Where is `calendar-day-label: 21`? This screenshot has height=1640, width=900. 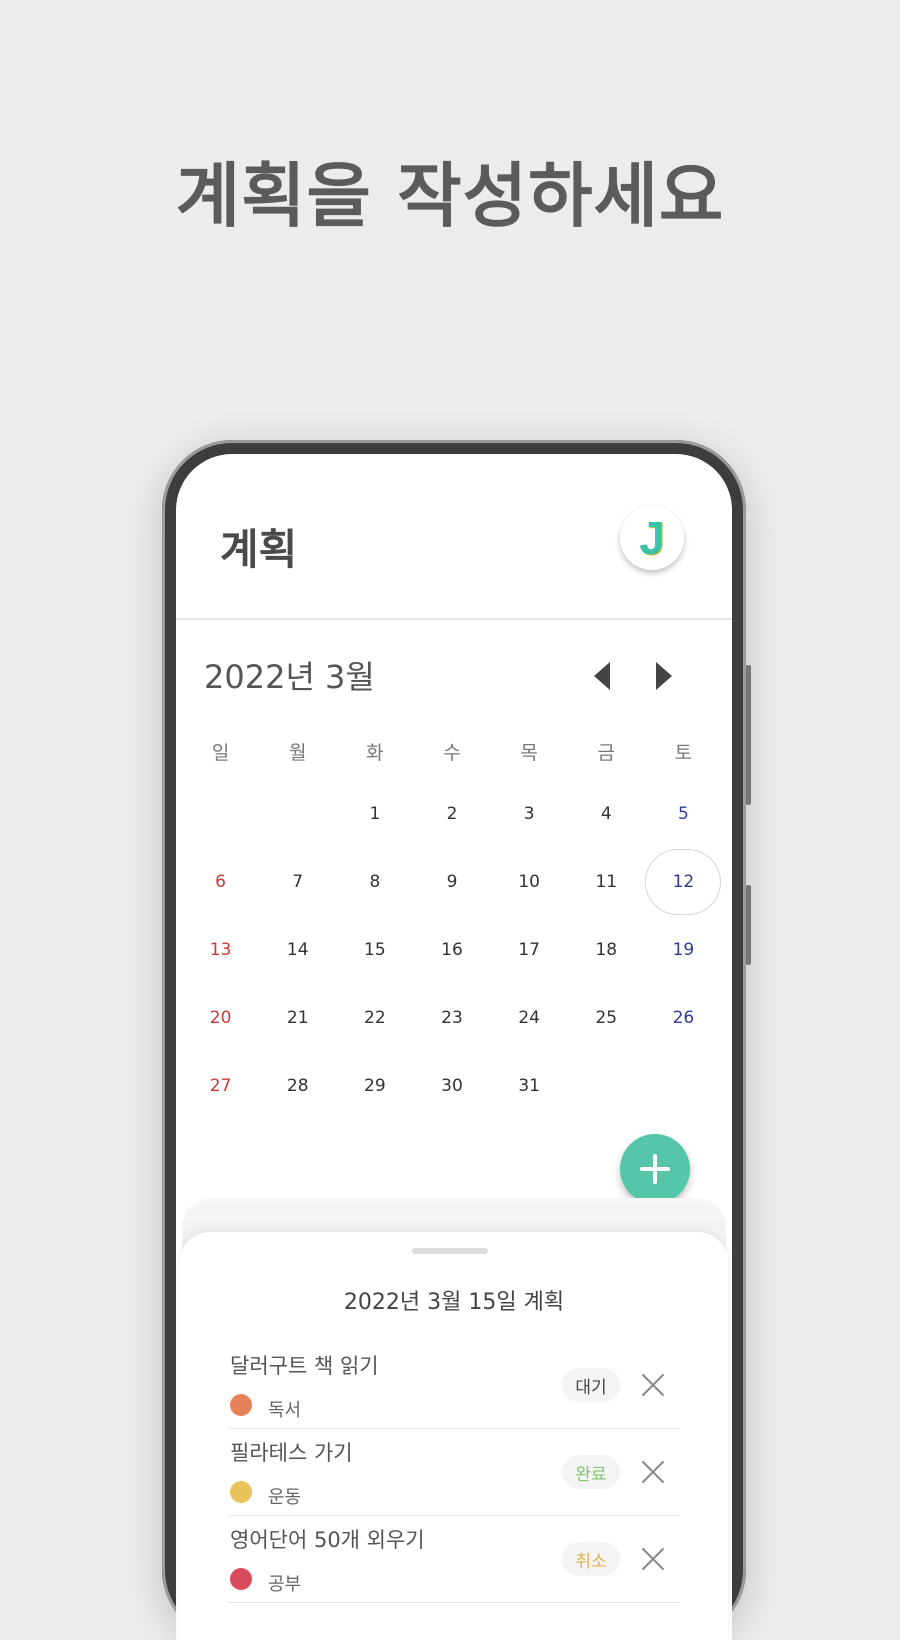 calendar-day-label: 21 is located at coordinates (297, 1018).